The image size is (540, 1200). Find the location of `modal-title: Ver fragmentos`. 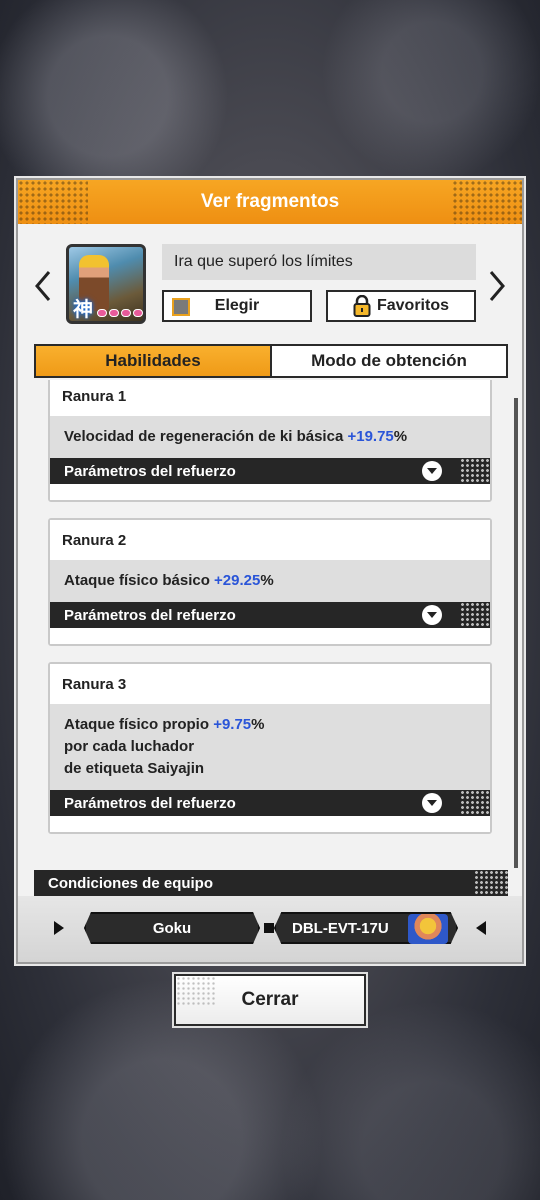

modal-title: Ver fragmentos is located at coordinates (270, 202).